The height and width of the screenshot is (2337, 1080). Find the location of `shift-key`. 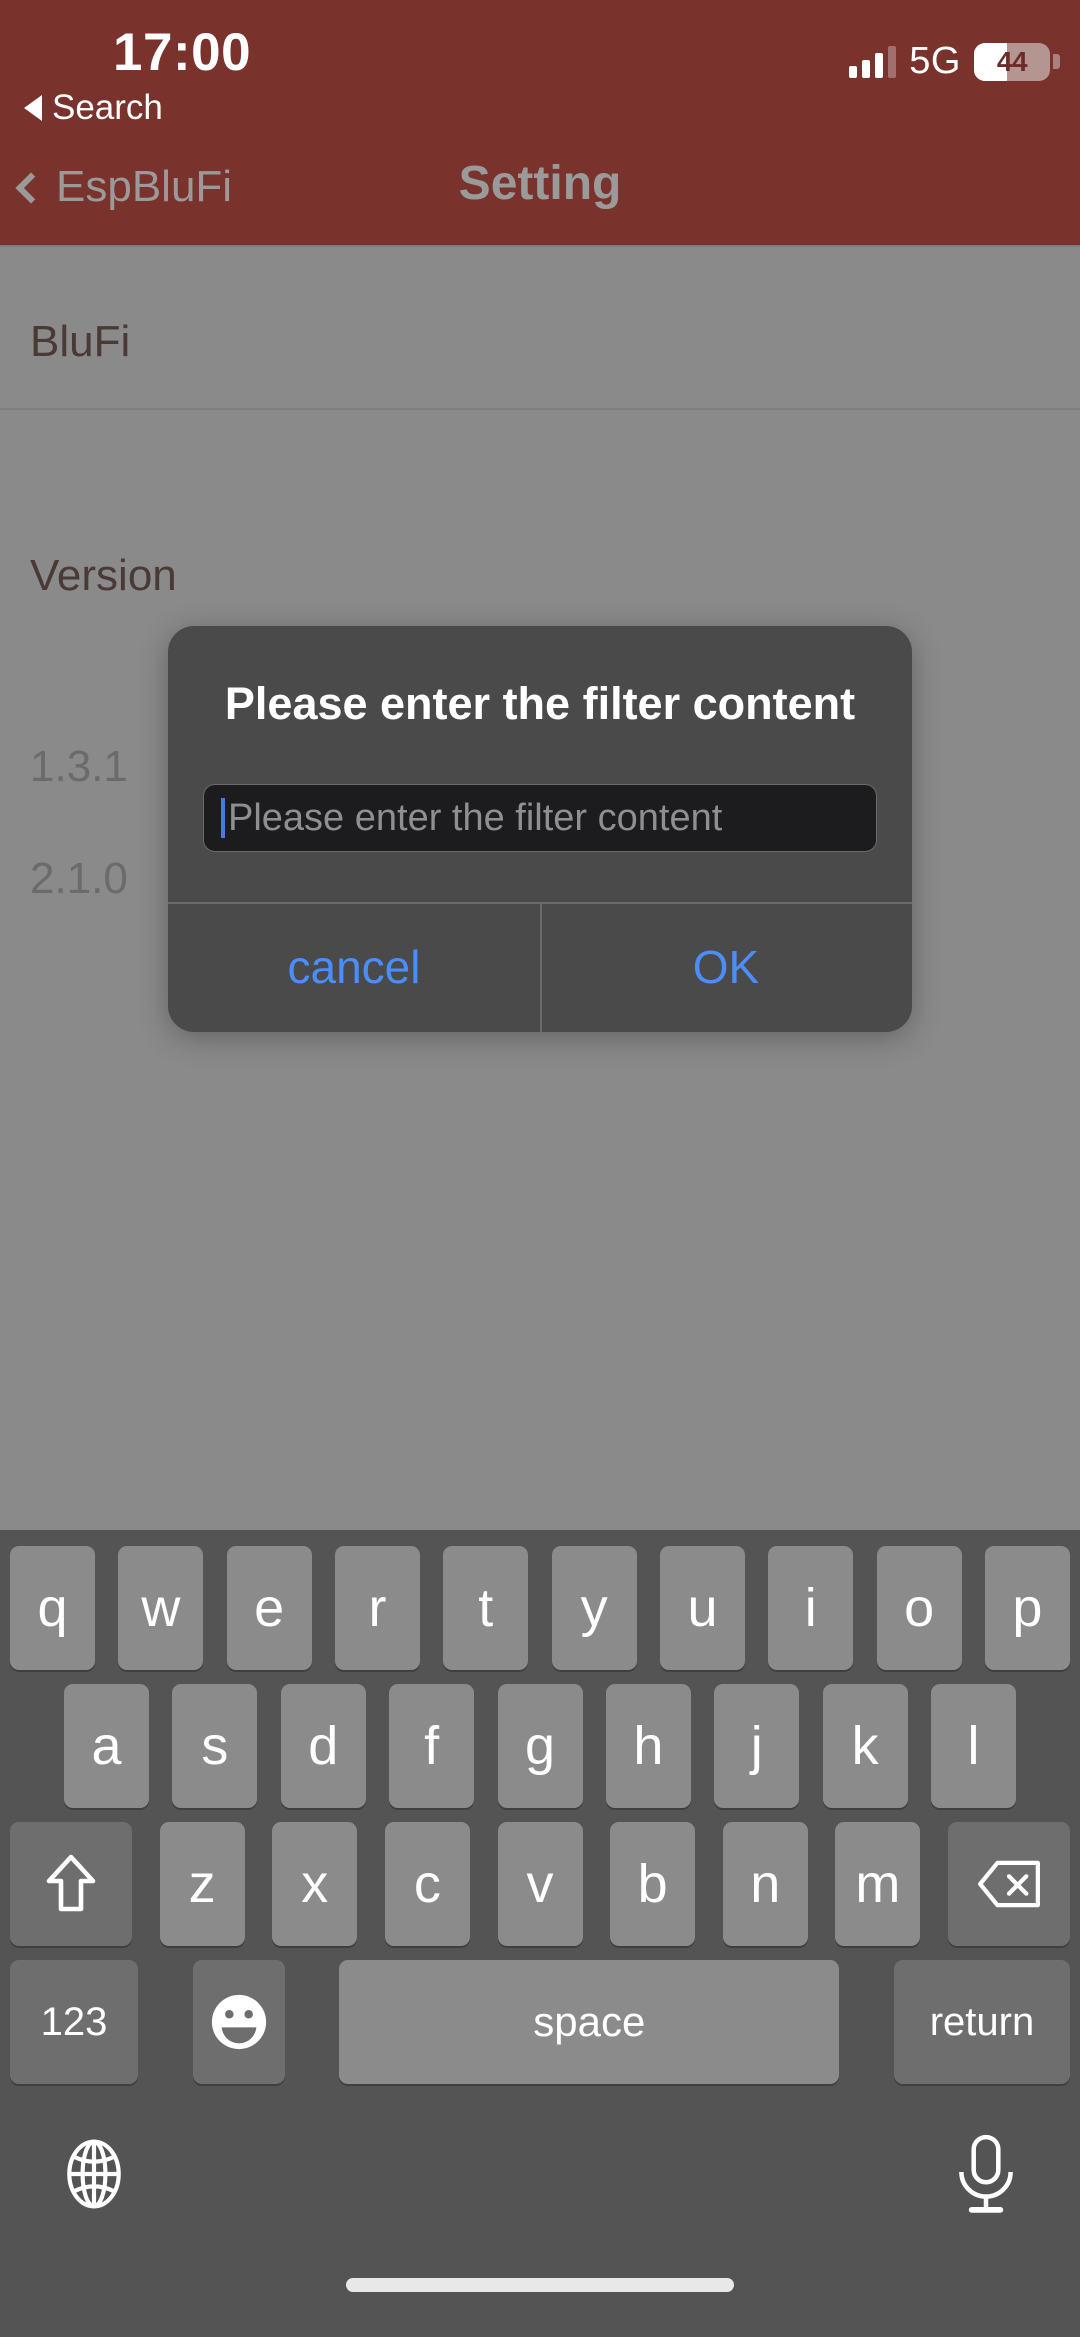

shift-key is located at coordinates (71, 1884).